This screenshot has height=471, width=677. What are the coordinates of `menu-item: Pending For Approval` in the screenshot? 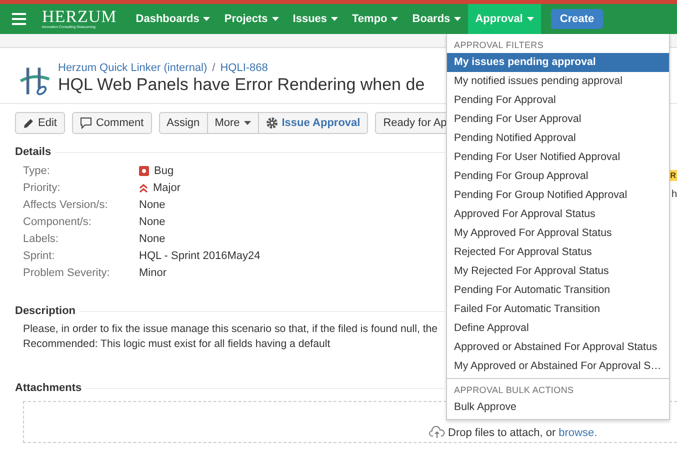 It's located at (558, 100).